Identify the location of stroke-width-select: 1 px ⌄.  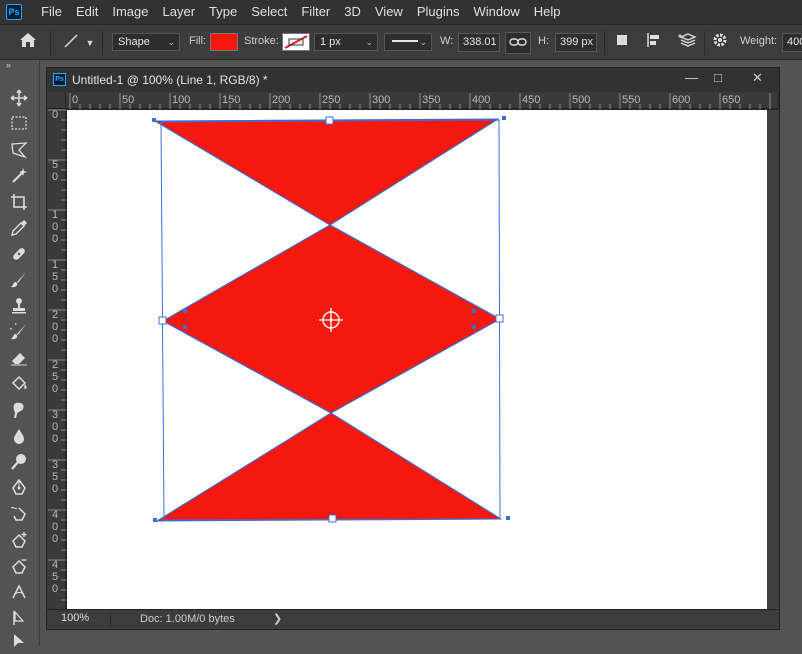
(346, 42).